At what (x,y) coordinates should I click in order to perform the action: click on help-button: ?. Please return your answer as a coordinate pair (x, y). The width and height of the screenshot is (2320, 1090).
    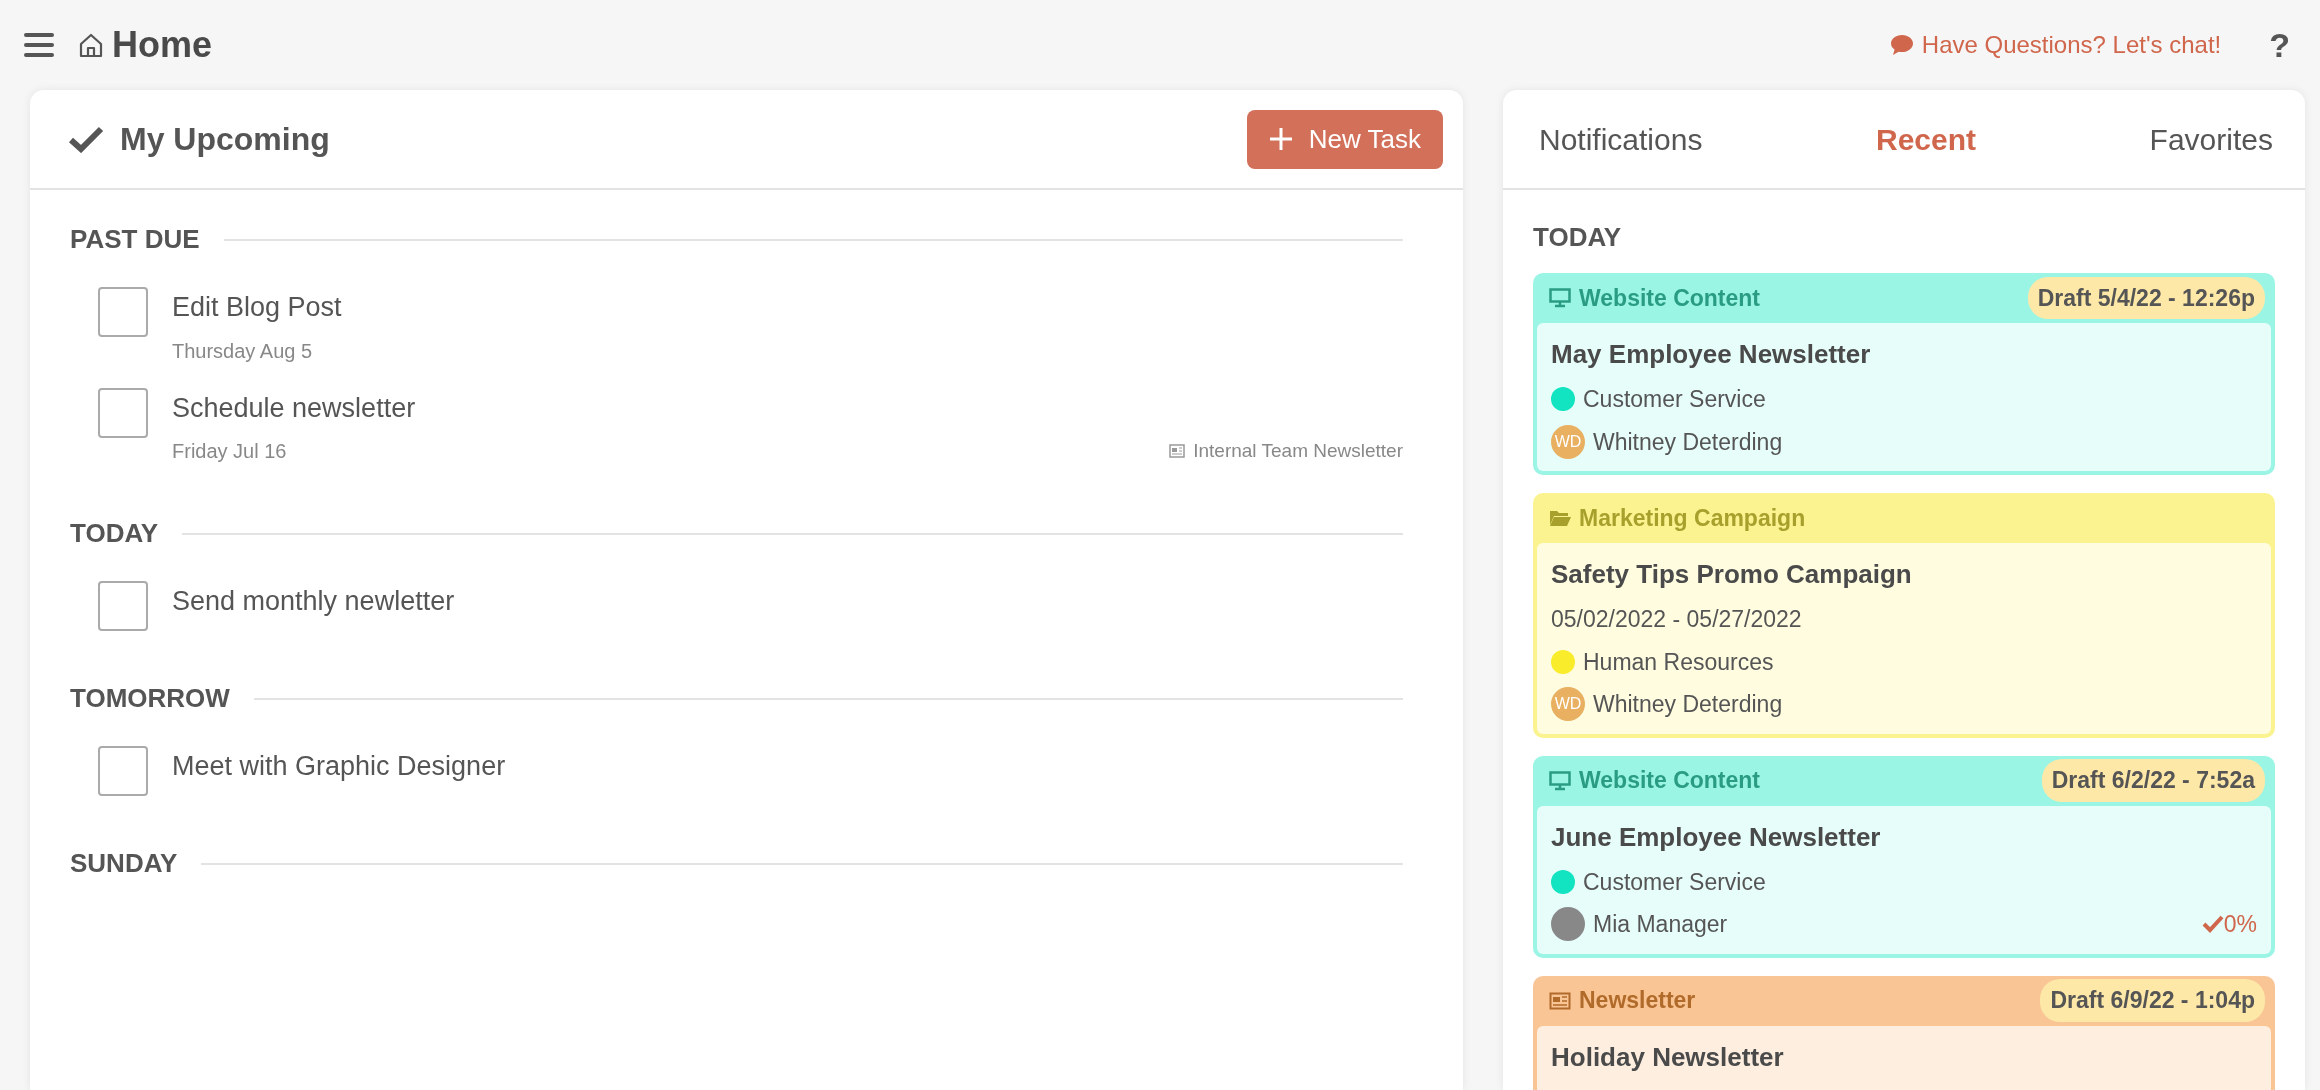
    Looking at the image, I should click on (2279, 45).